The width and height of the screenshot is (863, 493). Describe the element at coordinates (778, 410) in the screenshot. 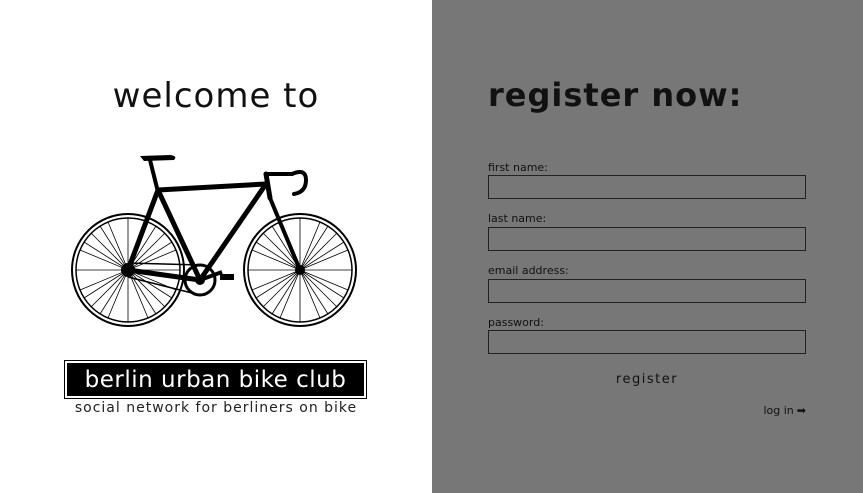

I see `login-label: log in` at that location.